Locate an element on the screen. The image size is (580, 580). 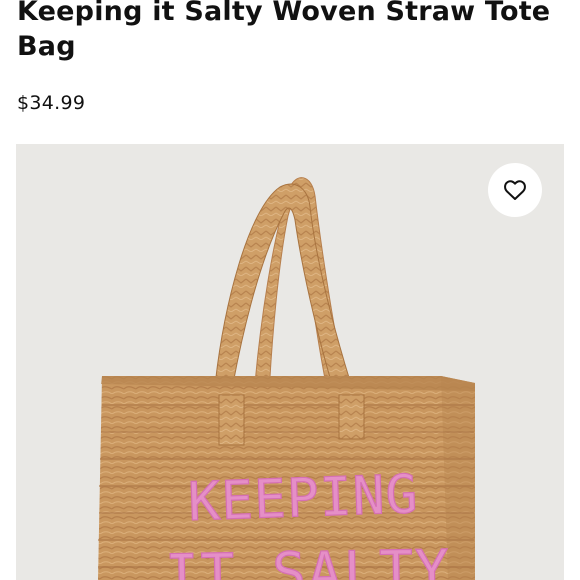
embroidered-text-it-salty: IT SALTY is located at coordinates (307, 559).